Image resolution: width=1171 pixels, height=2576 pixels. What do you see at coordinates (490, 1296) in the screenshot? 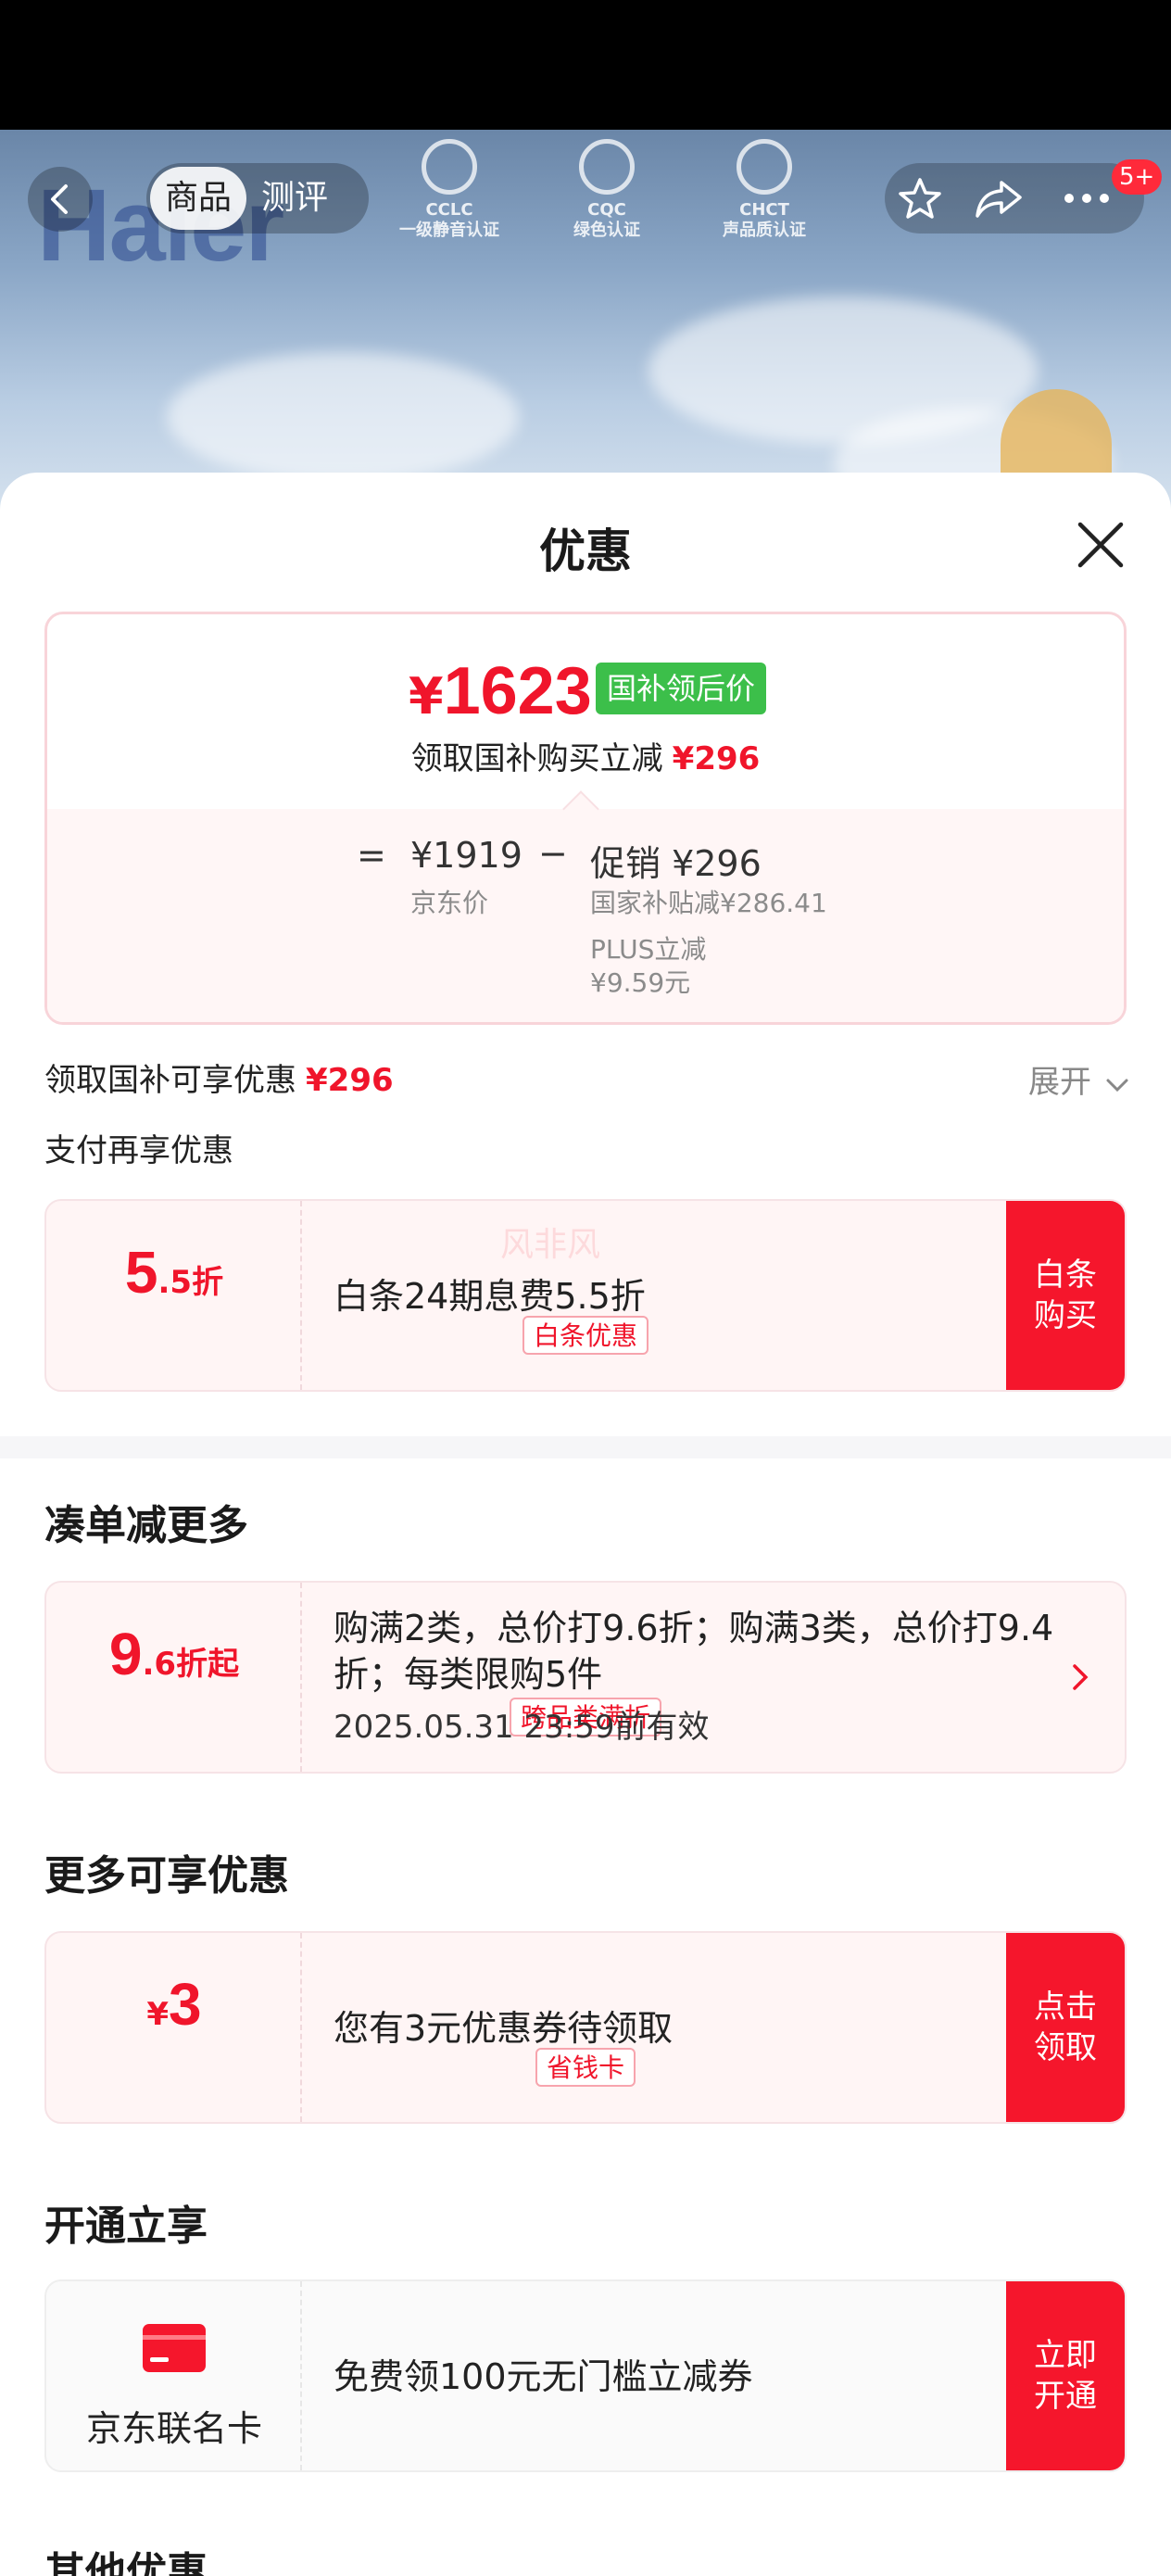
I see `baitiao-desc: 白条24期息费5.5折` at bounding box center [490, 1296].